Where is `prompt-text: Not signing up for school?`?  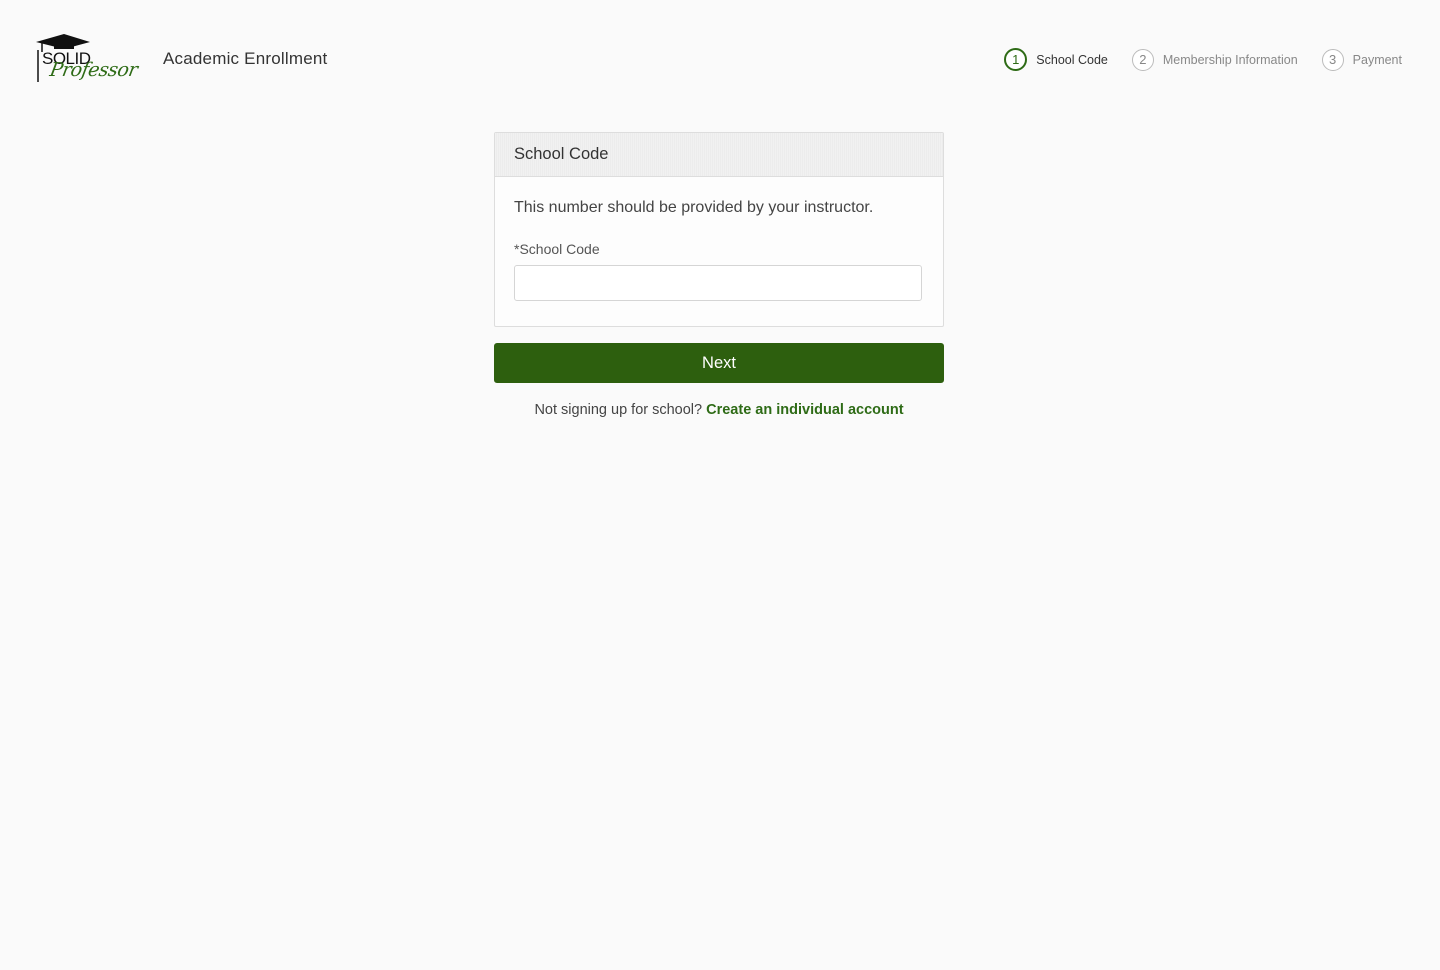 prompt-text: Not signing up for school? is located at coordinates (620, 410).